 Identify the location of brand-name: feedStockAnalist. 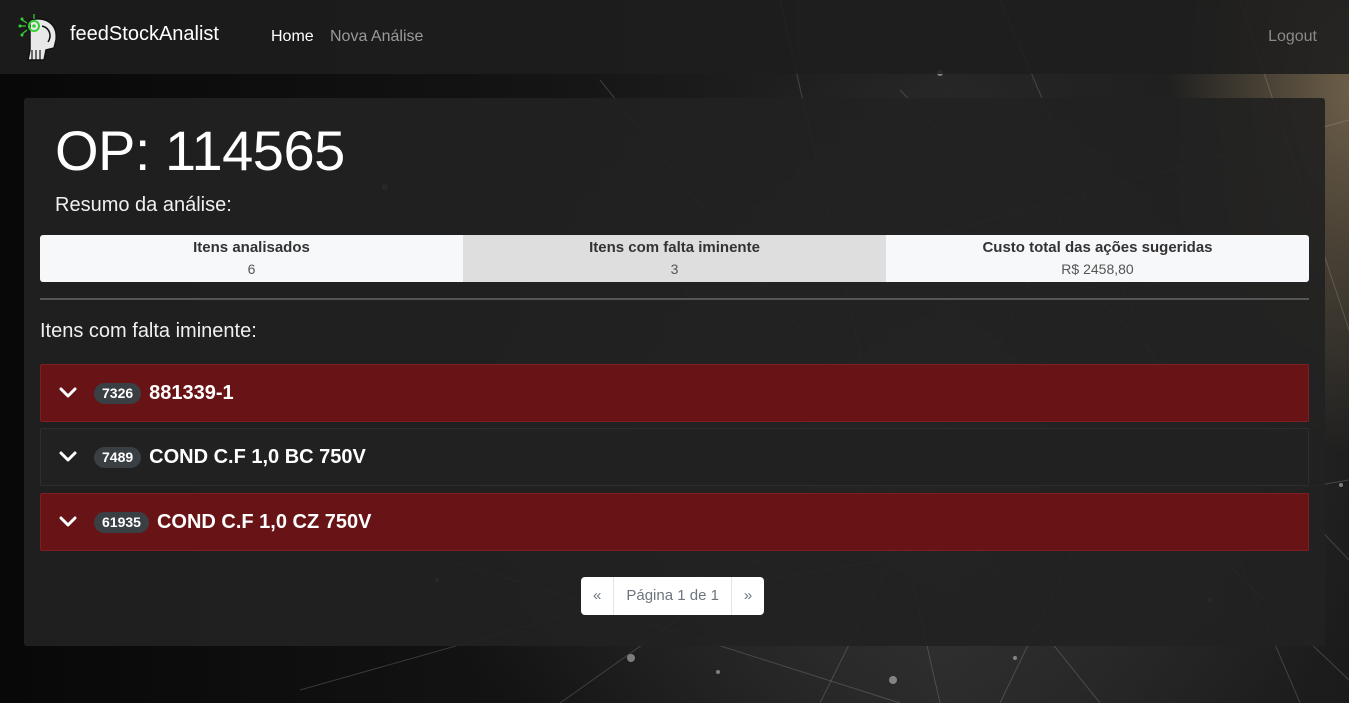
(144, 34).